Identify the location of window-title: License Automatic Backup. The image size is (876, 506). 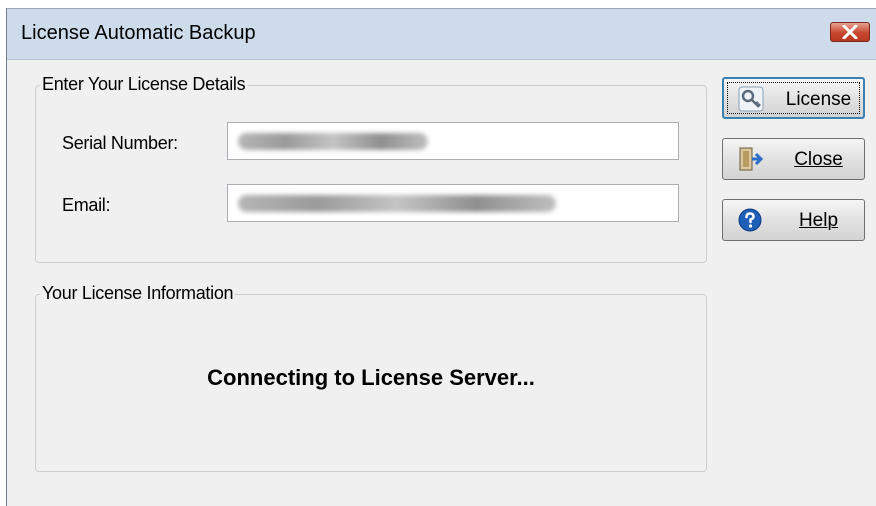
(138, 33).